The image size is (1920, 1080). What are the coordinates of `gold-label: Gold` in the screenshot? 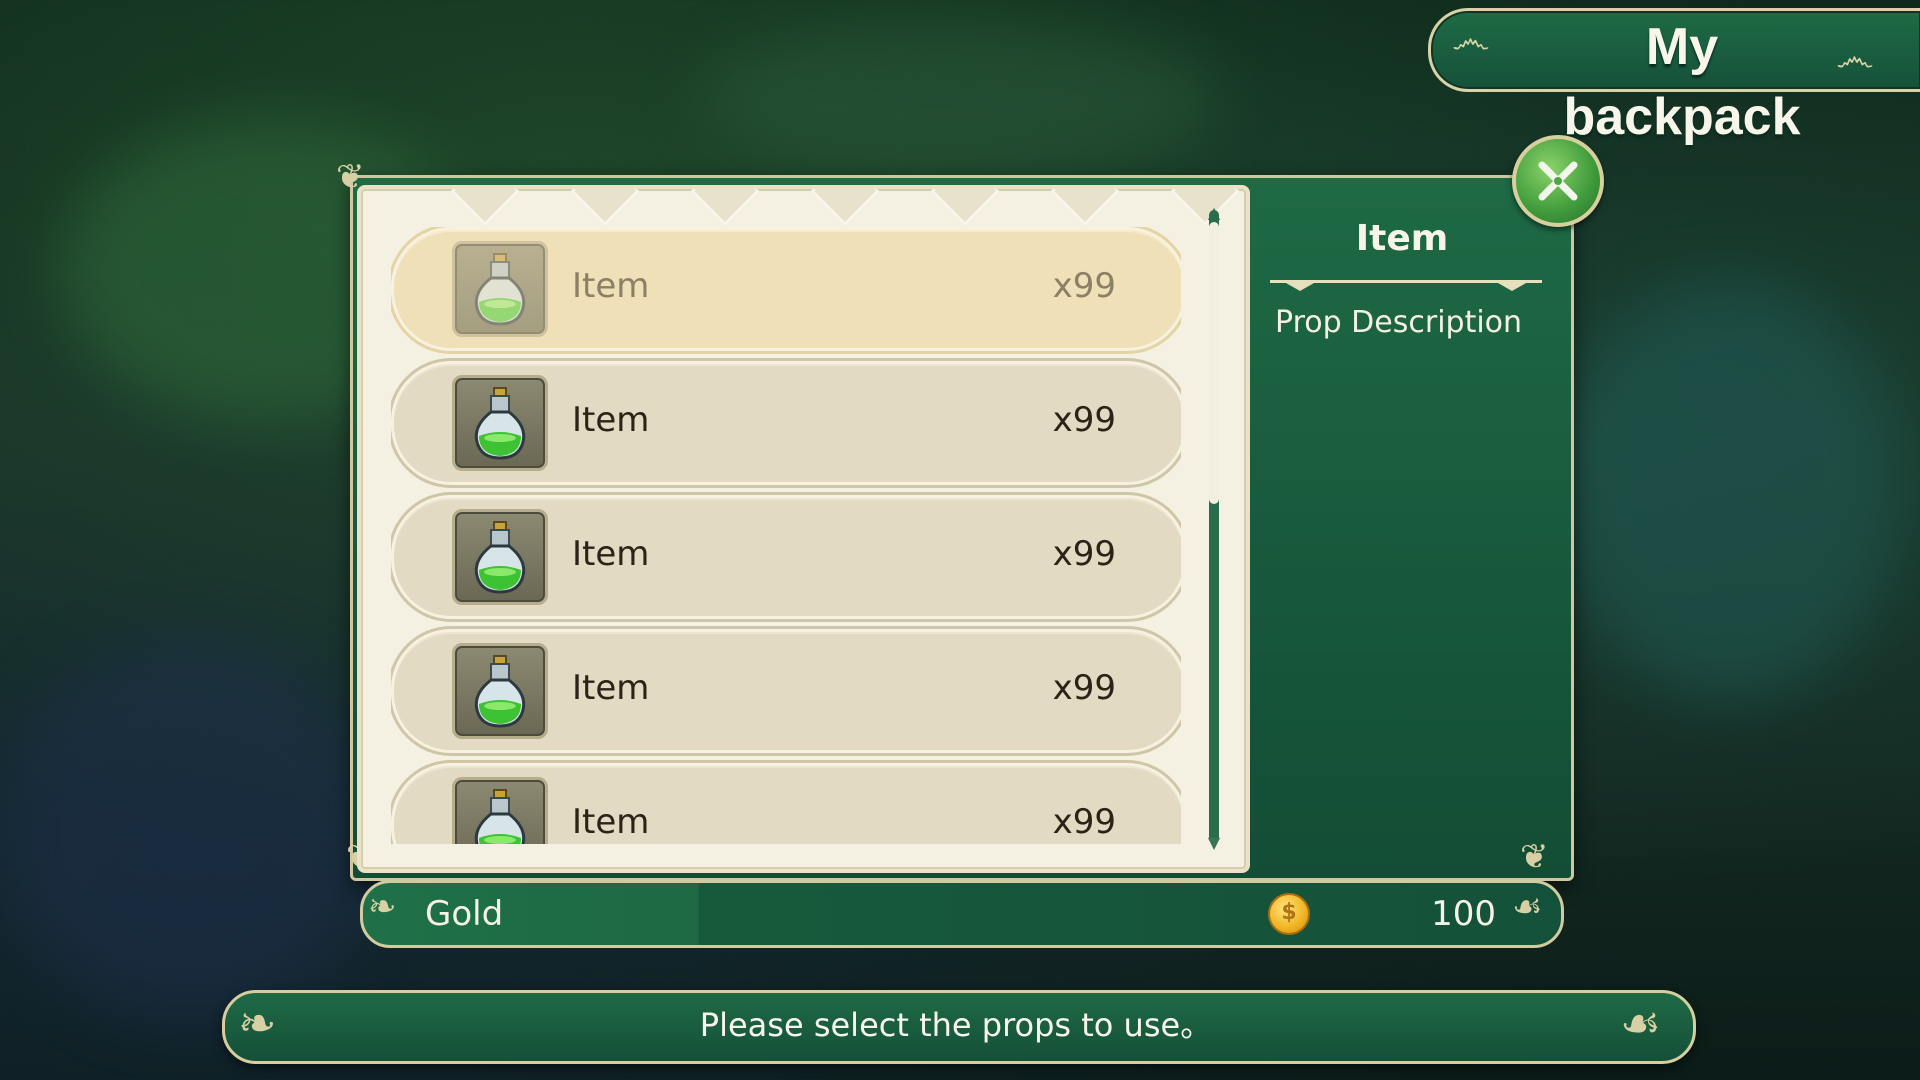 It's located at (464, 914).